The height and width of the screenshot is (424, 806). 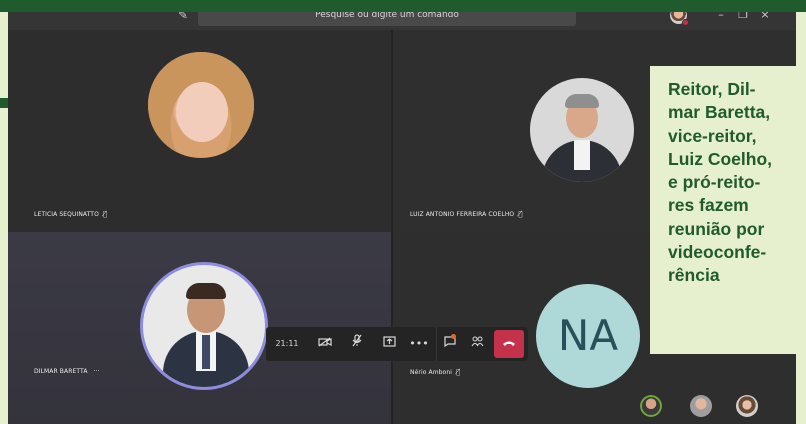 I want to click on mic-off-icon, so click(x=357, y=344).